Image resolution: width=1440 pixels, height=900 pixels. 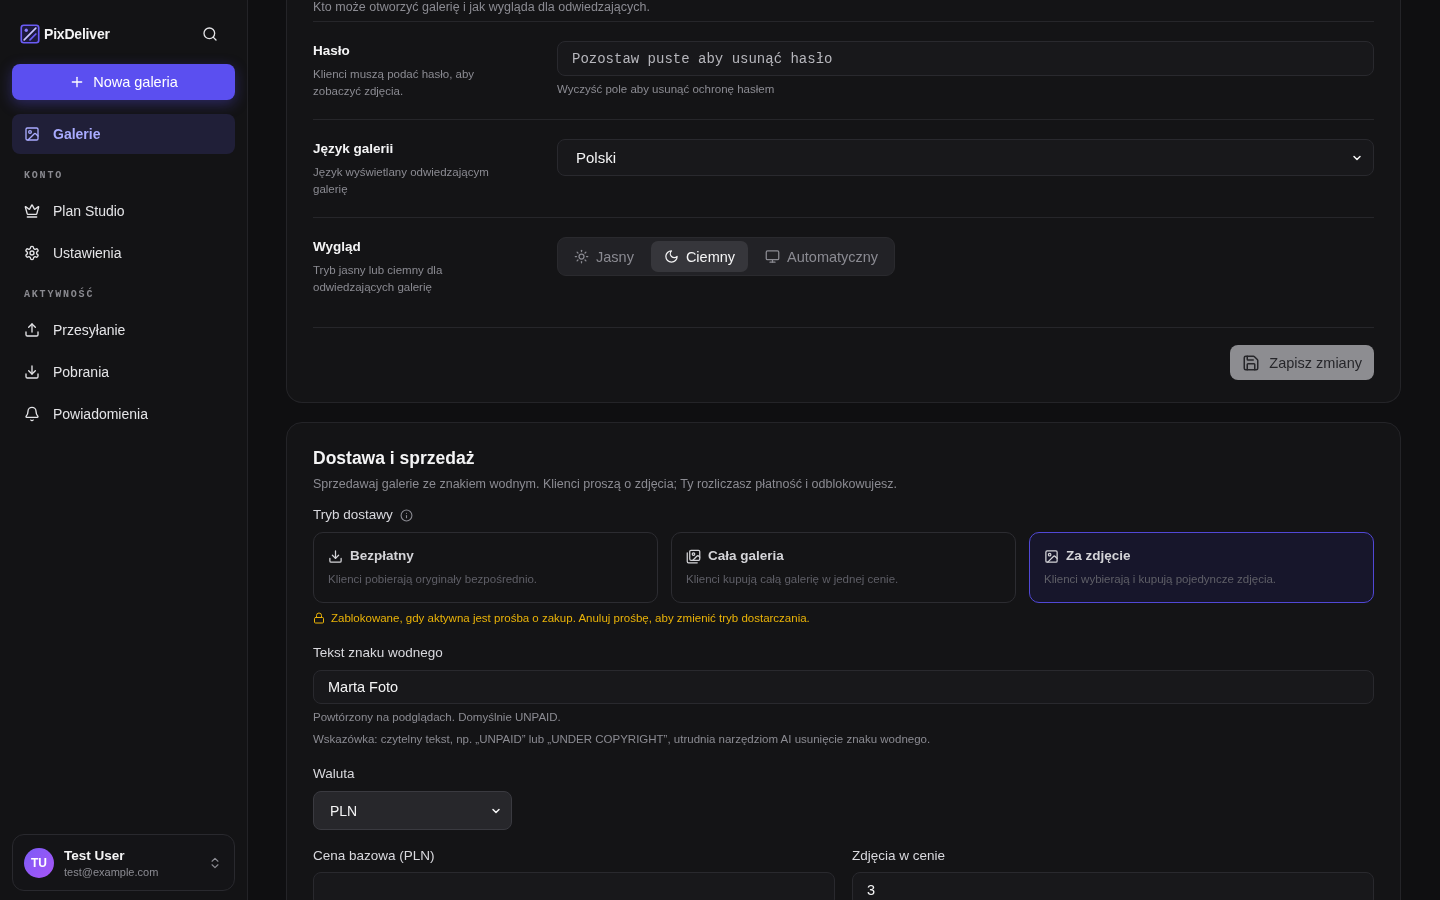 I want to click on setting-description: Język wyświetlany odwiedzającym galerię, so click(x=401, y=181).